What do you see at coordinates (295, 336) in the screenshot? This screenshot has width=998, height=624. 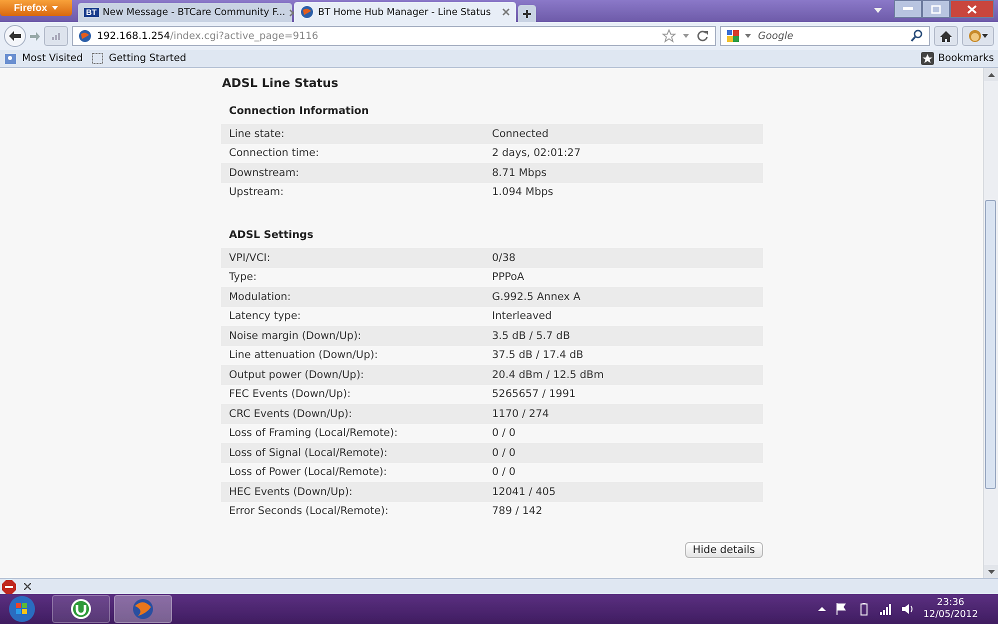 I see `field-label: Noise margin (Down/Up):` at bounding box center [295, 336].